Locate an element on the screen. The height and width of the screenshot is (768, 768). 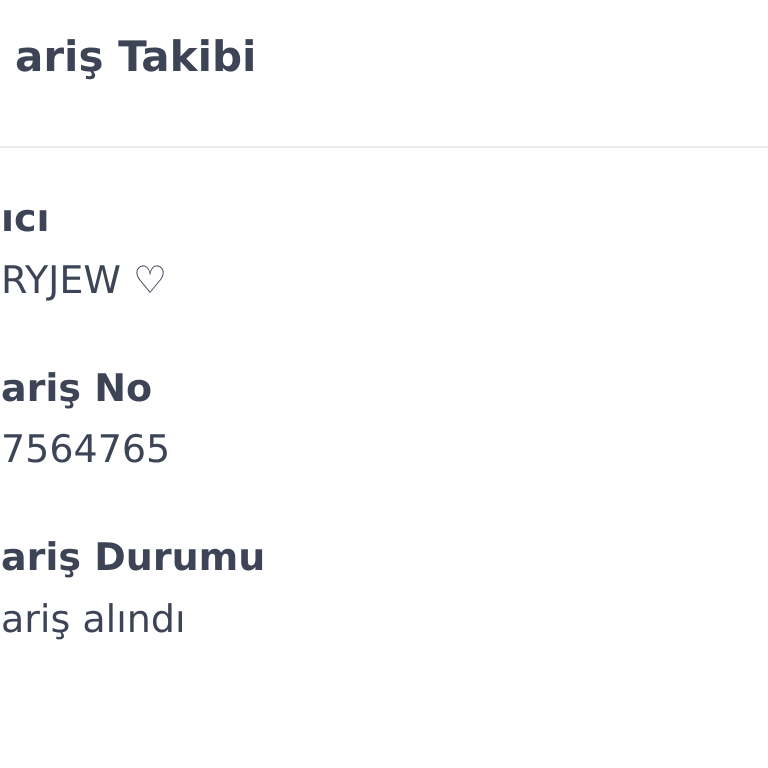
field-label: ariş Durumu is located at coordinates (133, 558).